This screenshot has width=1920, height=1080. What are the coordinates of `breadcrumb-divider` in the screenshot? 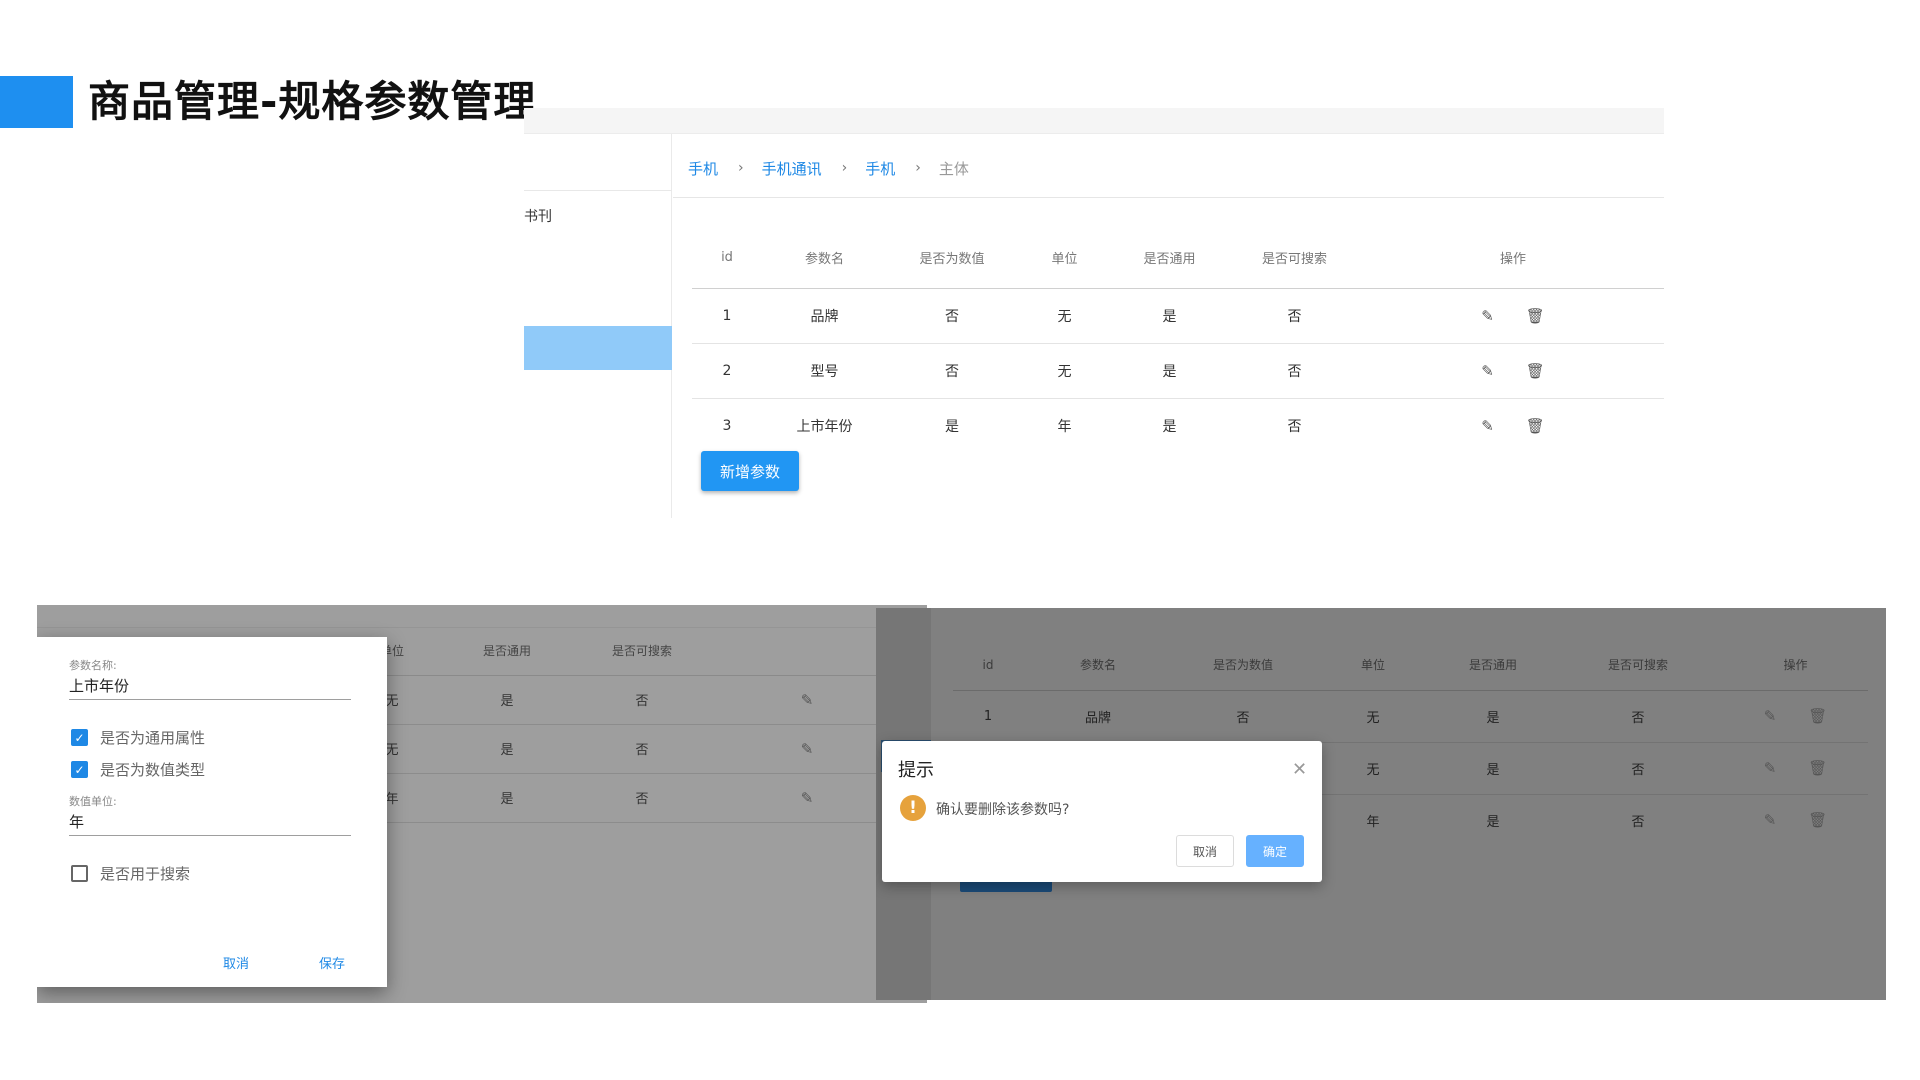 It's located at (1168, 197).